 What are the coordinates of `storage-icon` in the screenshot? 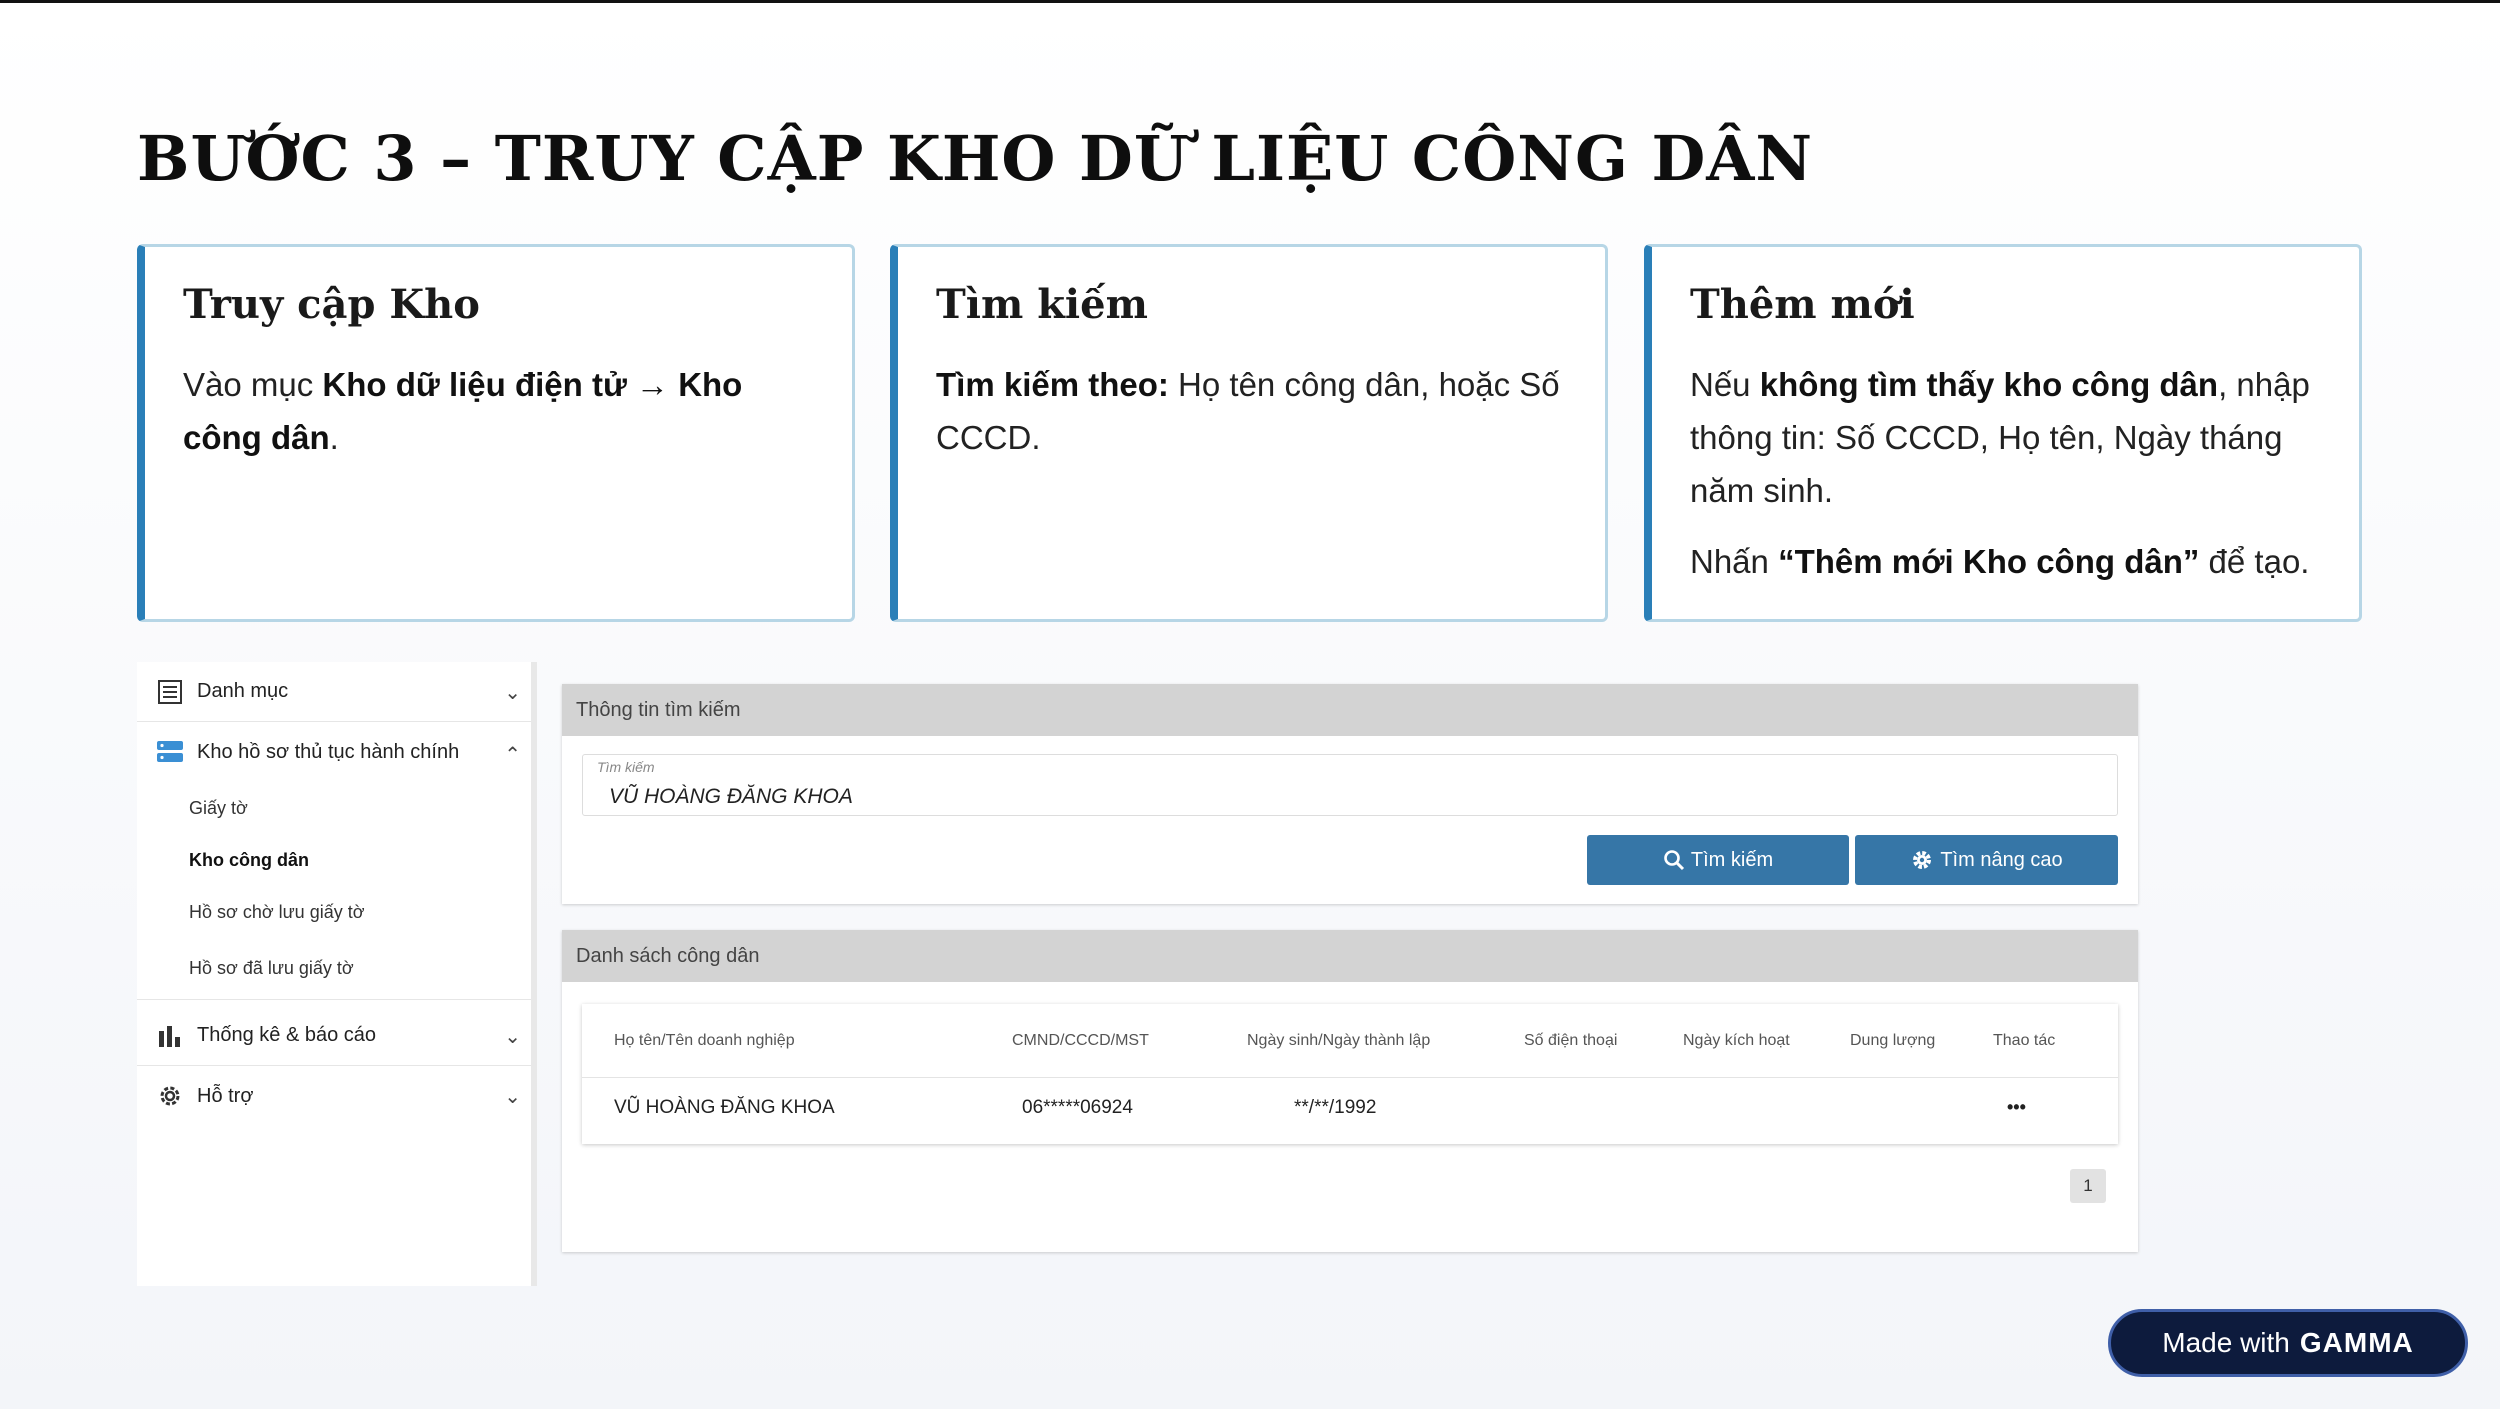 It's located at (170, 752).